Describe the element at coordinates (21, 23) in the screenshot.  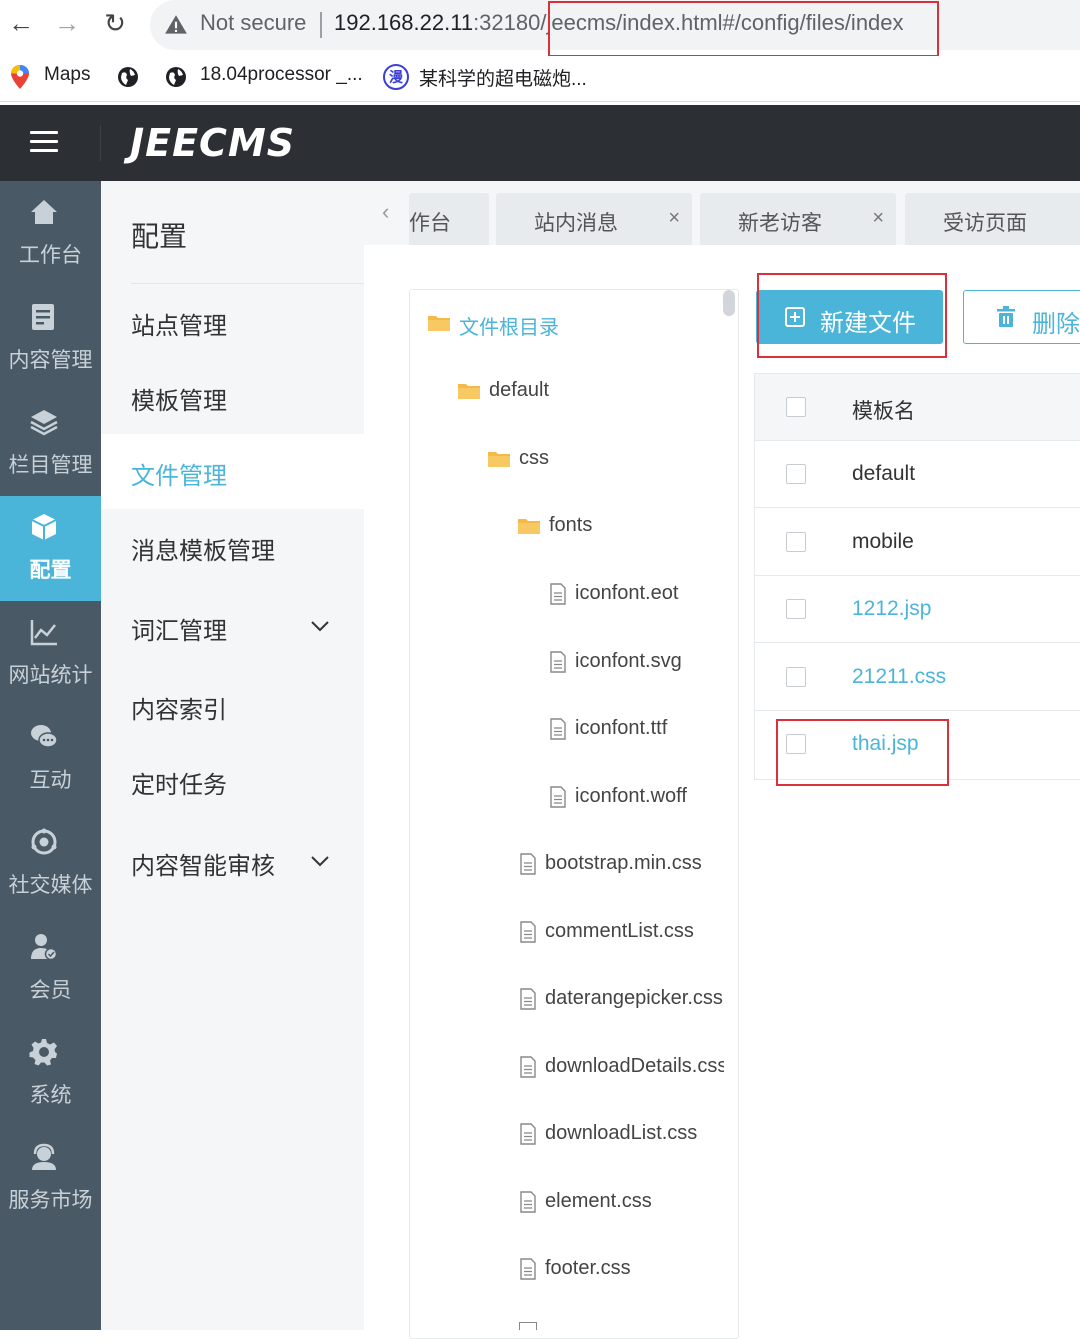
I see `back-arrow-icon: ←` at that location.